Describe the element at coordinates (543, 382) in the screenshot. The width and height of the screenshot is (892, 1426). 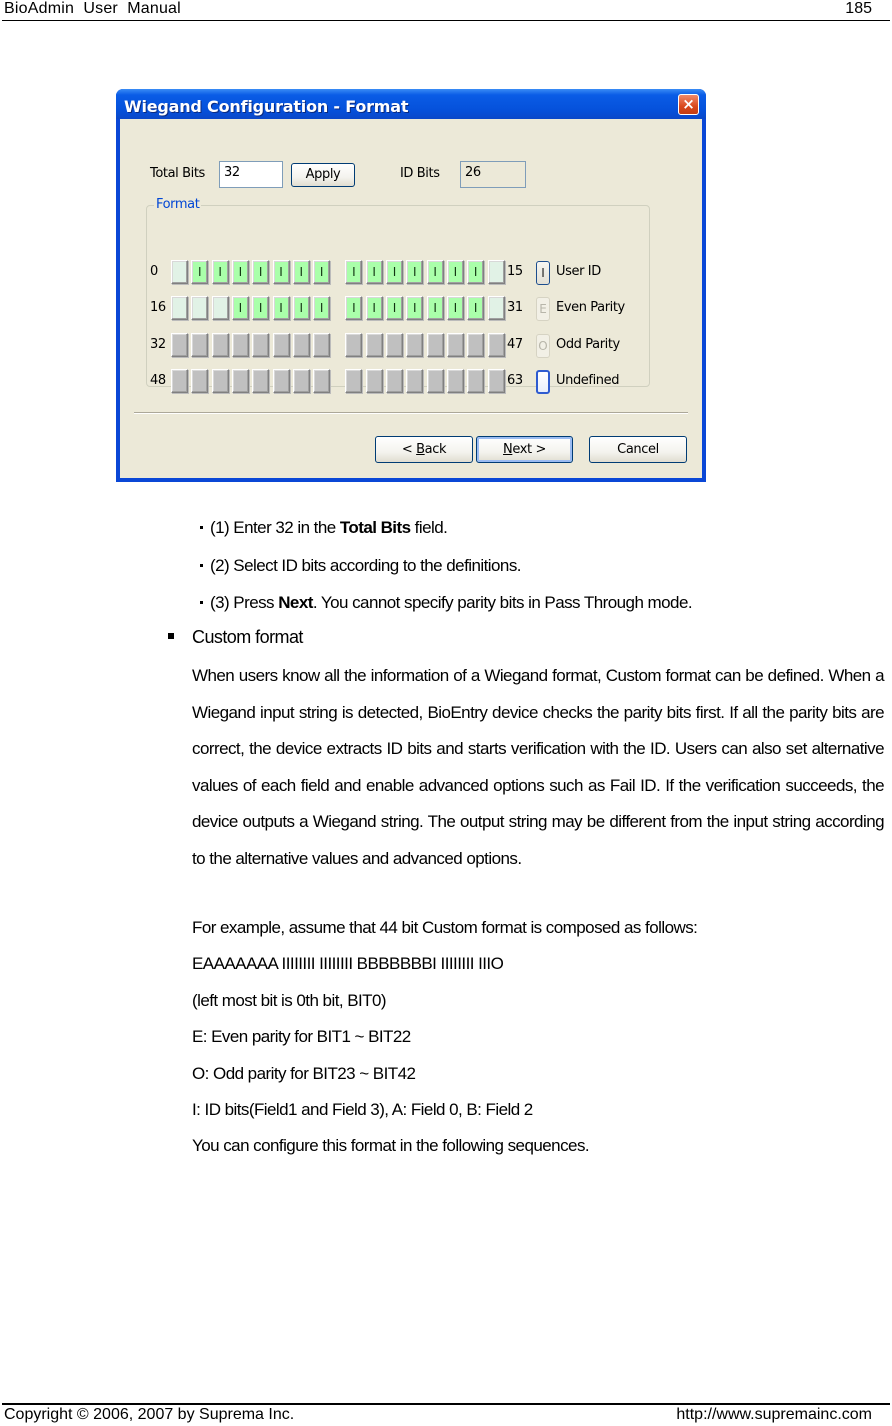
I see `legend-undefined-button` at that location.